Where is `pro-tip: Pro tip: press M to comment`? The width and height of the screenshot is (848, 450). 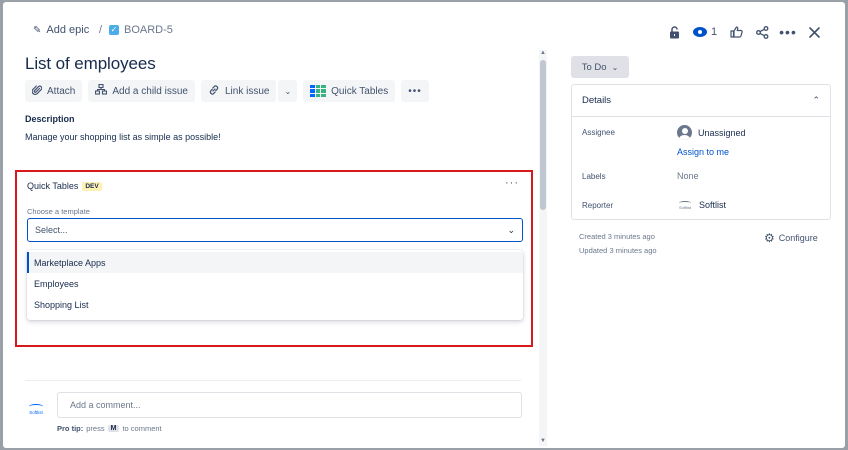 pro-tip: Pro tip: press M to comment is located at coordinates (109, 428).